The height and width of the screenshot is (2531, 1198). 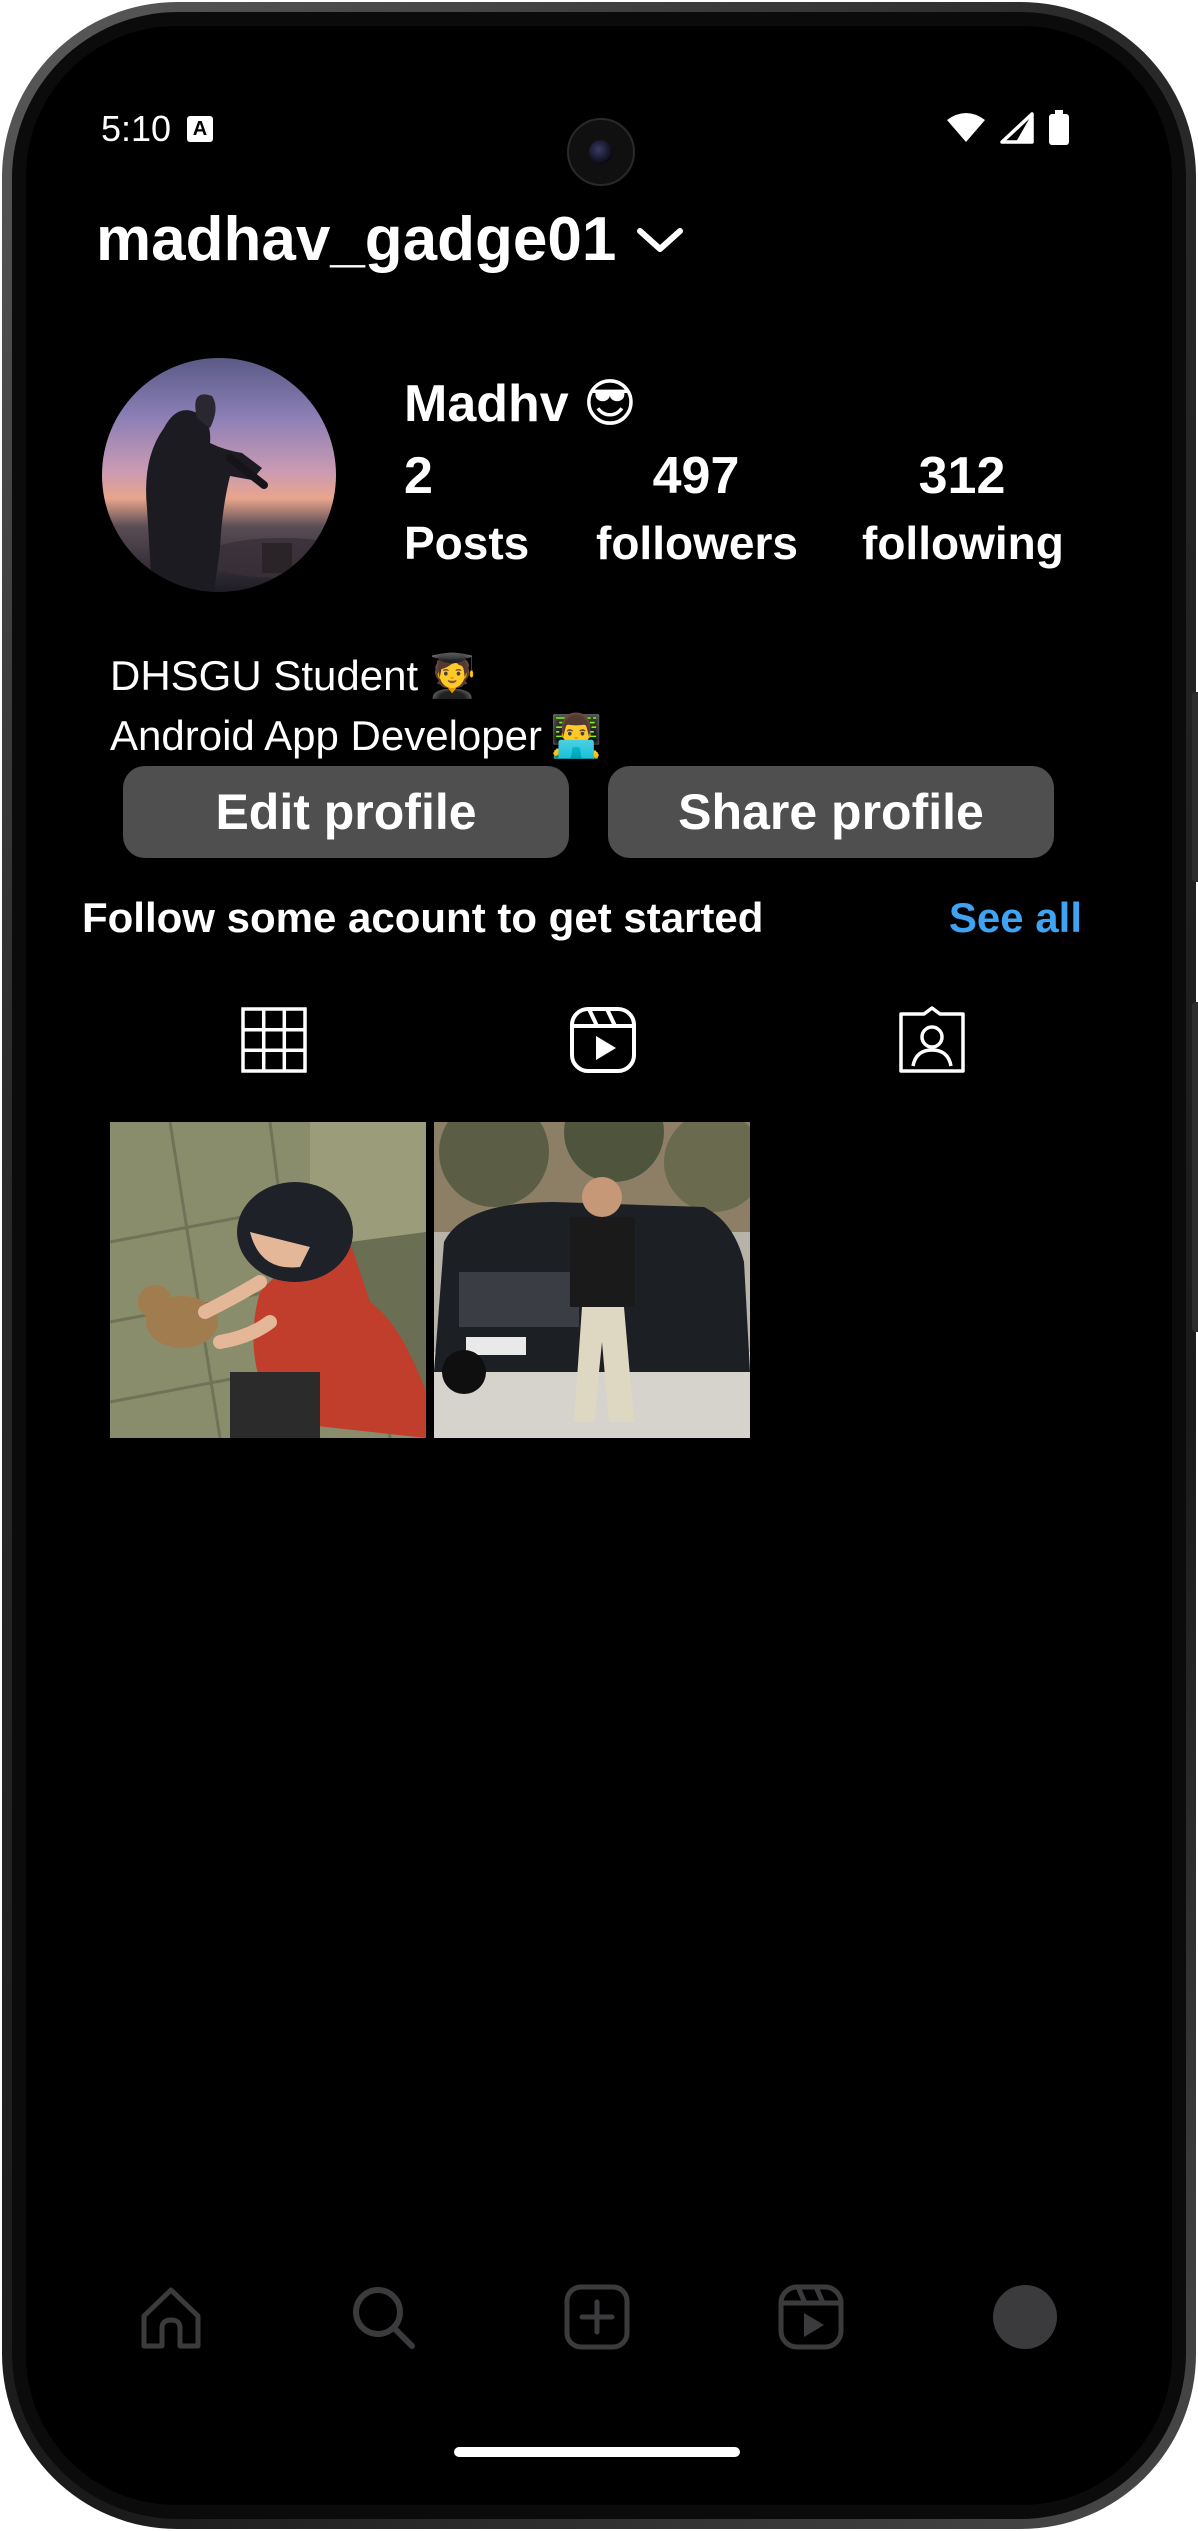 What do you see at coordinates (486, 404) in the screenshot?
I see `display-name-text: Madhv` at bounding box center [486, 404].